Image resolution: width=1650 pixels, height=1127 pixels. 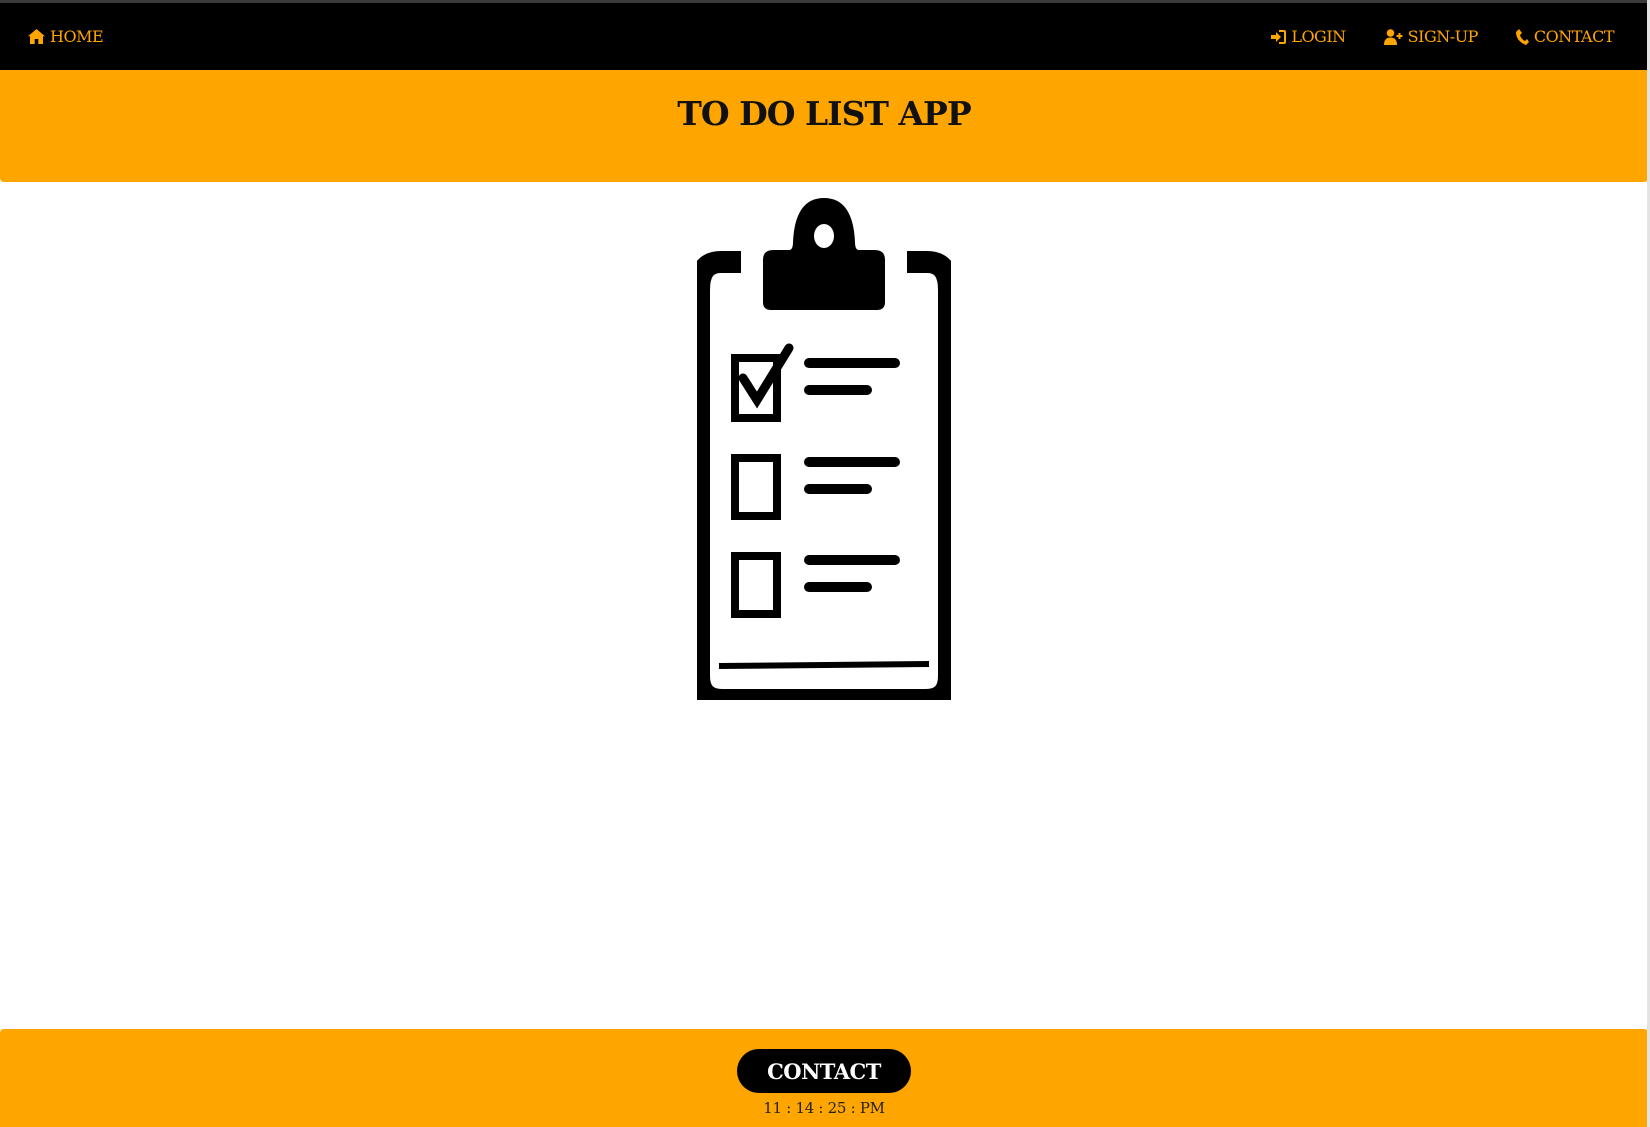 I want to click on nav-home-link: HOME, so click(x=66, y=36).